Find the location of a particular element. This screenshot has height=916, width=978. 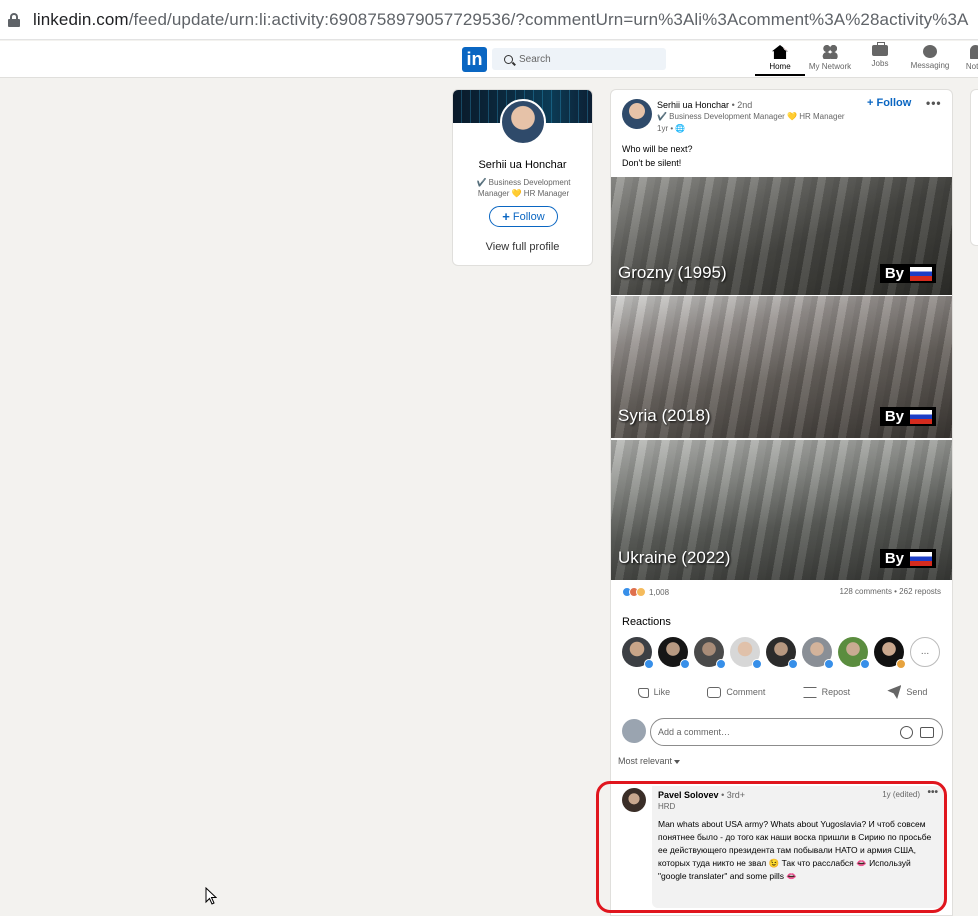

home-icon is located at coordinates (780, 52).